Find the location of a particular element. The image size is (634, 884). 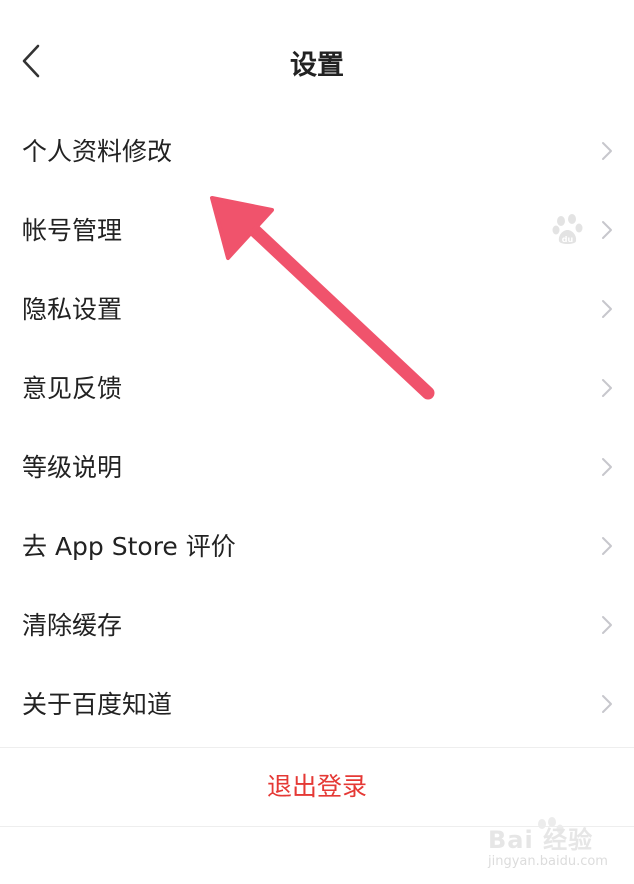

menu-item-label: 个人资料修改 is located at coordinates (97, 151).